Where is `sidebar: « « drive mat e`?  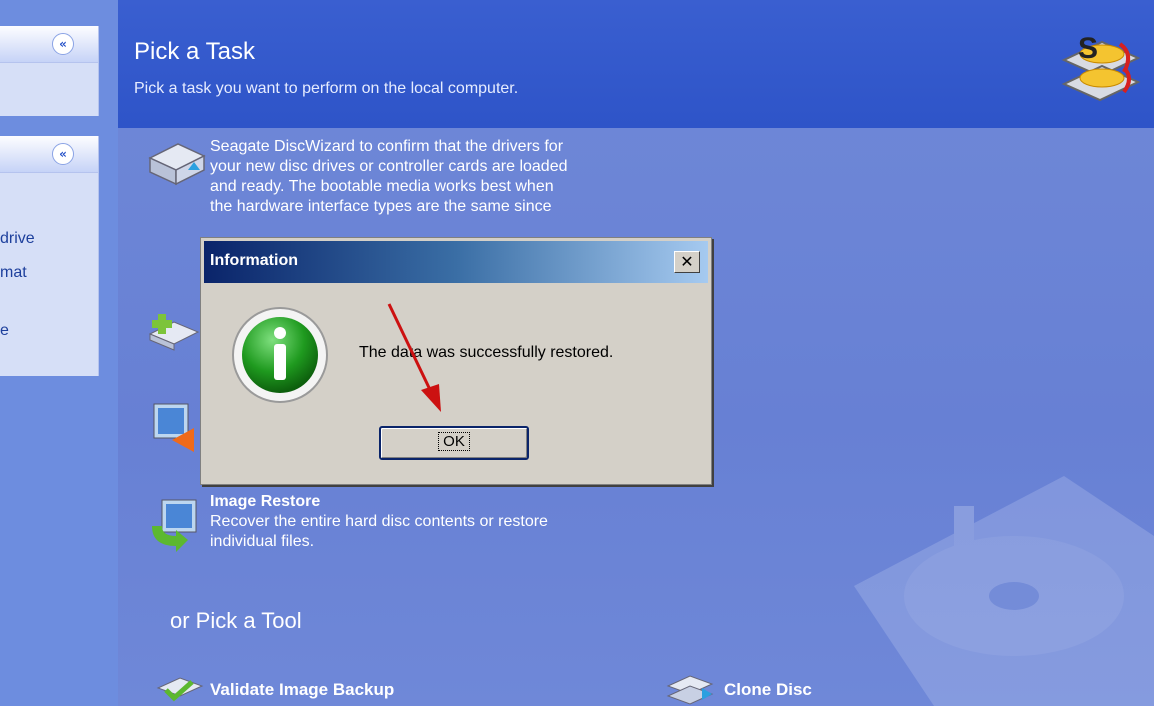
sidebar: « « drive mat e is located at coordinates (59, 353).